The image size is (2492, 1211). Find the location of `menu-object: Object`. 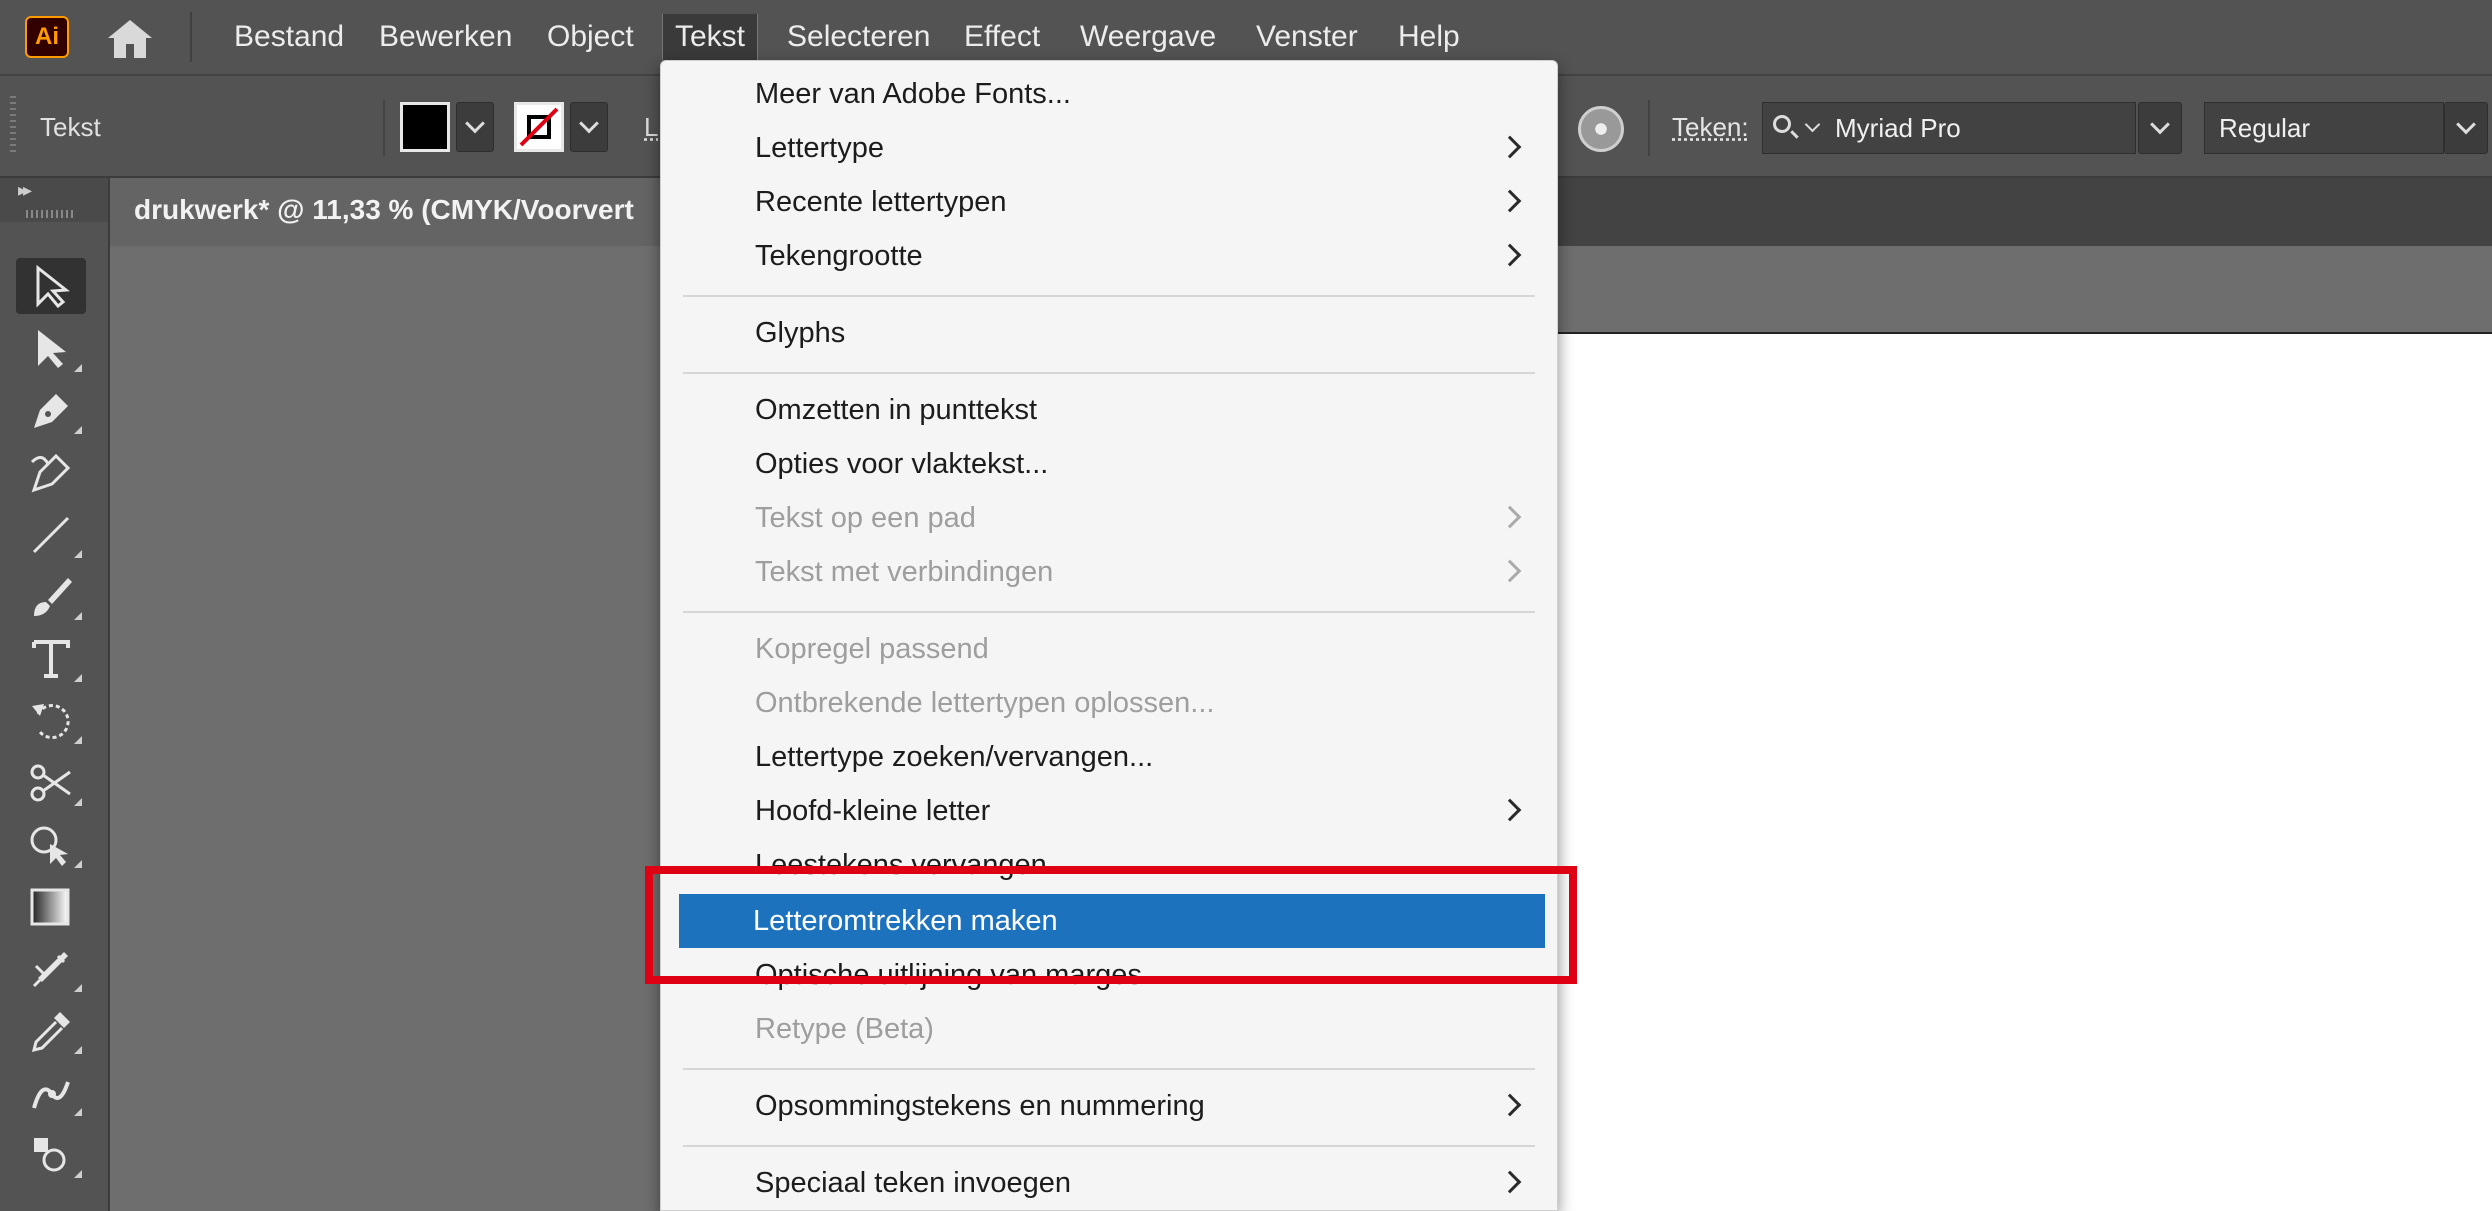

menu-object: Object is located at coordinates (590, 37).